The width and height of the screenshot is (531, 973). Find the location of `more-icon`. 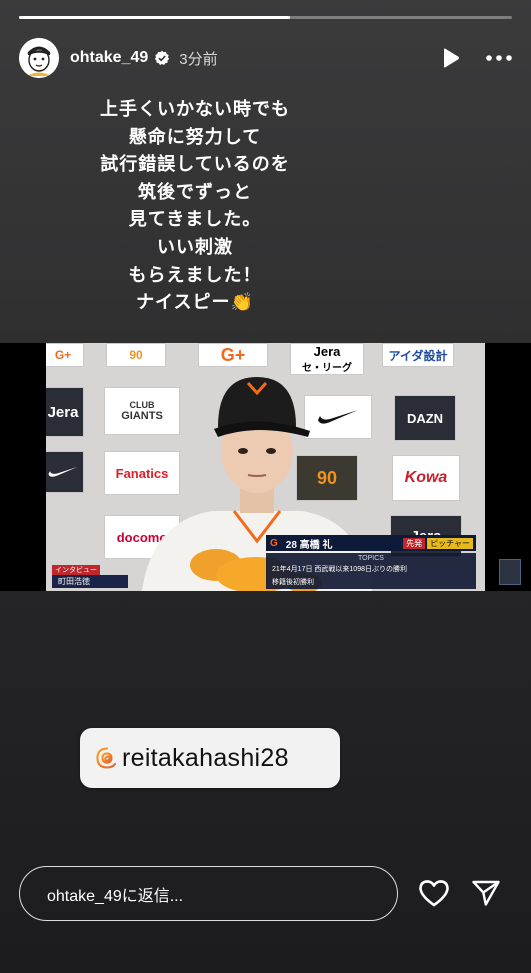

more-icon is located at coordinates (499, 58).